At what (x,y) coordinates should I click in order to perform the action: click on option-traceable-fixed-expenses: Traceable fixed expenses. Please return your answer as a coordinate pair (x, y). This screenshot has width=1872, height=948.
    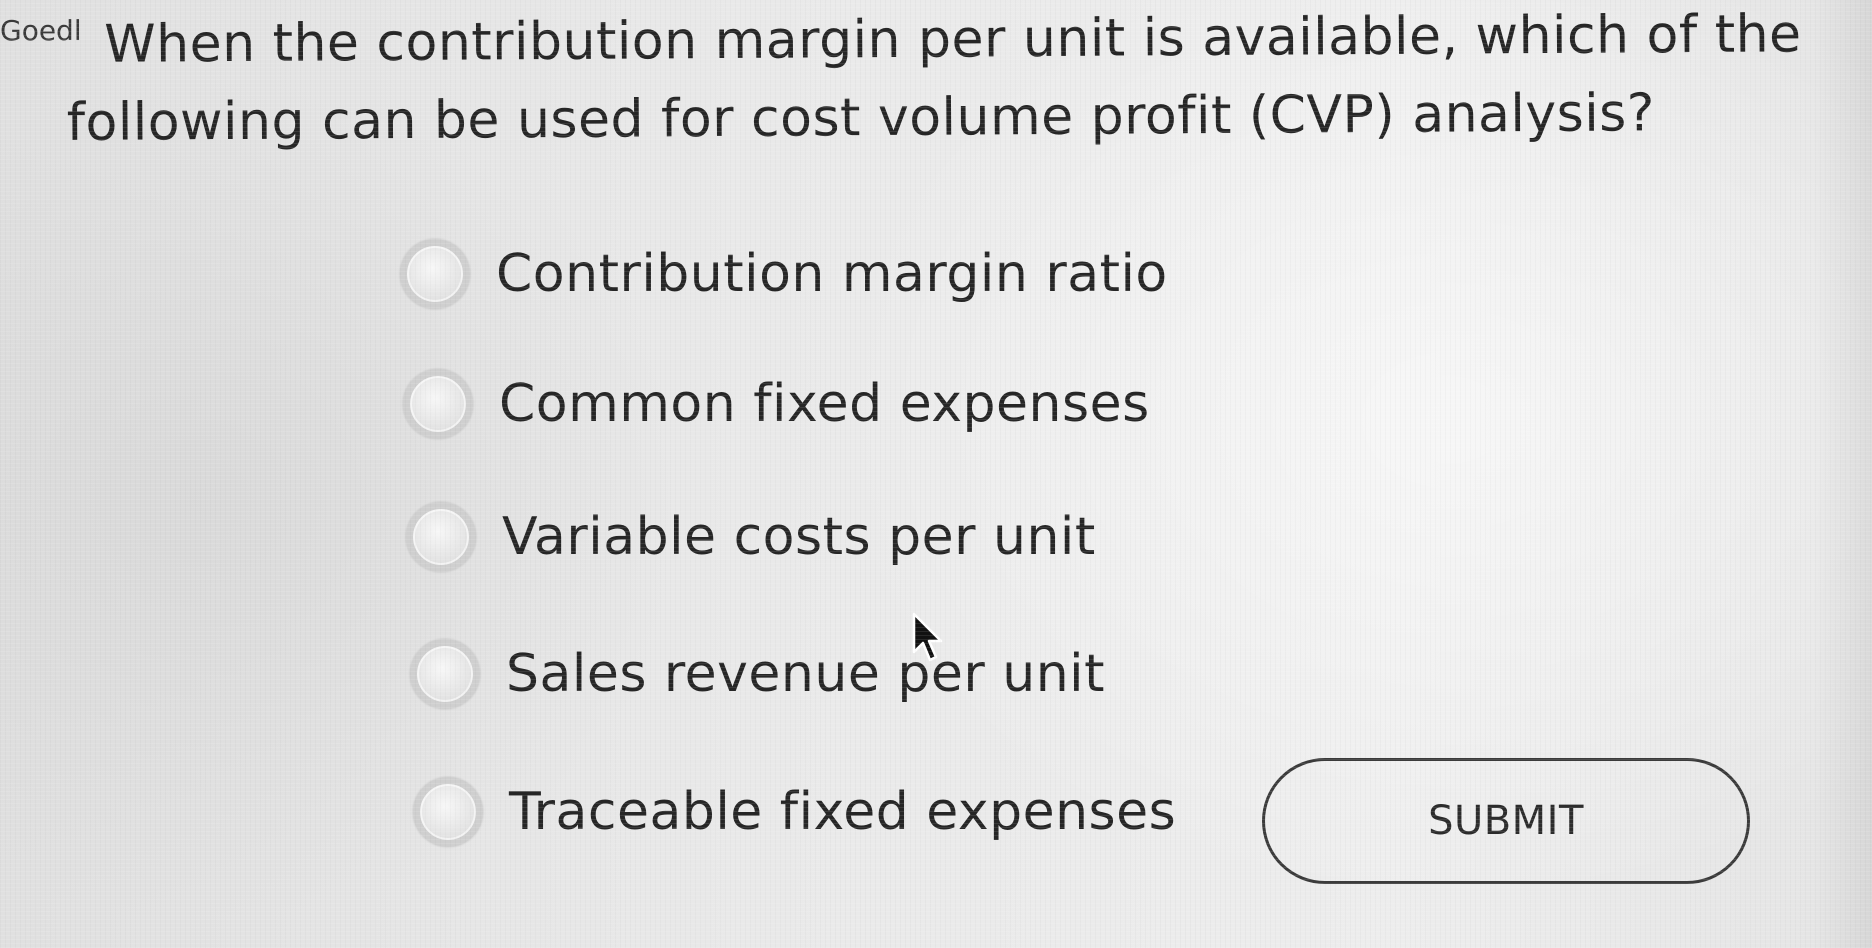
    Looking at the image, I should click on (794, 812).